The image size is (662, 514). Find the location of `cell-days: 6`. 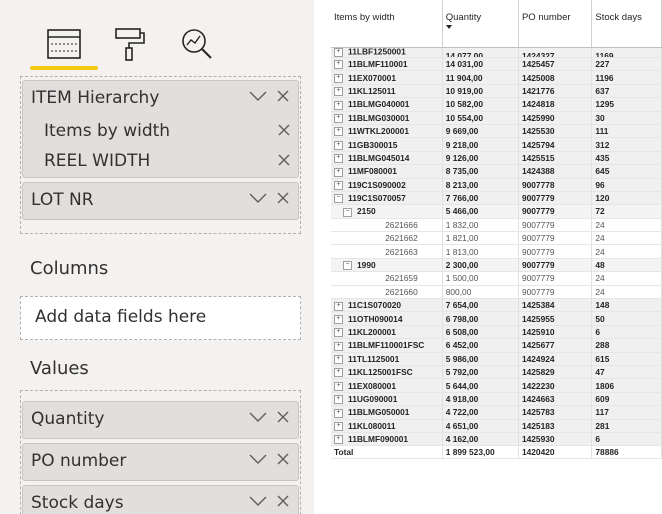

cell-days: 6 is located at coordinates (626, 439).